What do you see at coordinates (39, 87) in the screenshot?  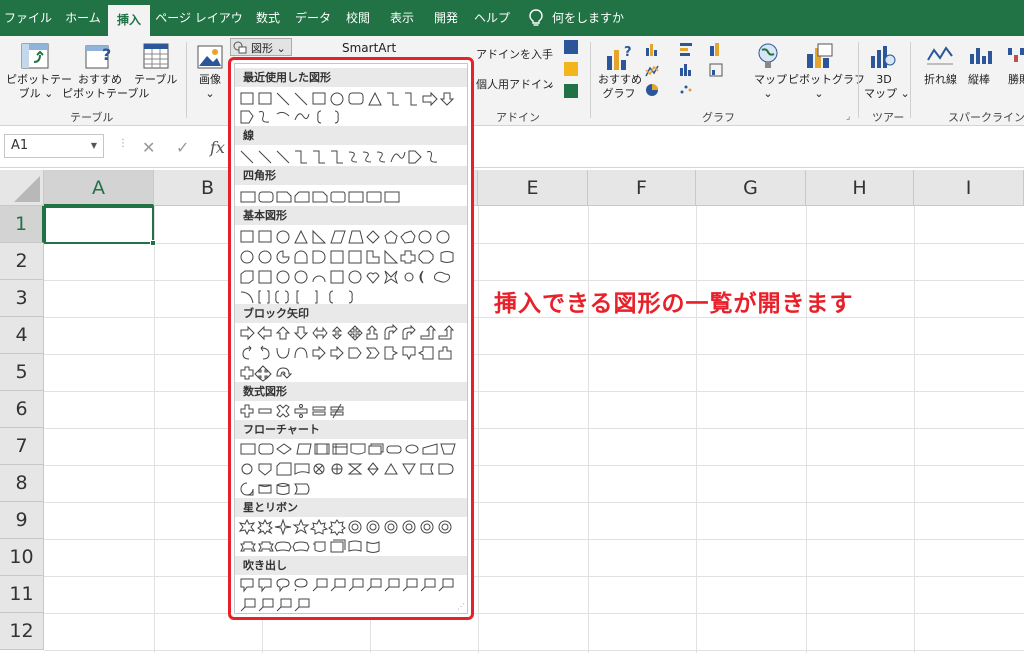 I see `pivot-table-button: ピボットテー ブル ⌄` at bounding box center [39, 87].